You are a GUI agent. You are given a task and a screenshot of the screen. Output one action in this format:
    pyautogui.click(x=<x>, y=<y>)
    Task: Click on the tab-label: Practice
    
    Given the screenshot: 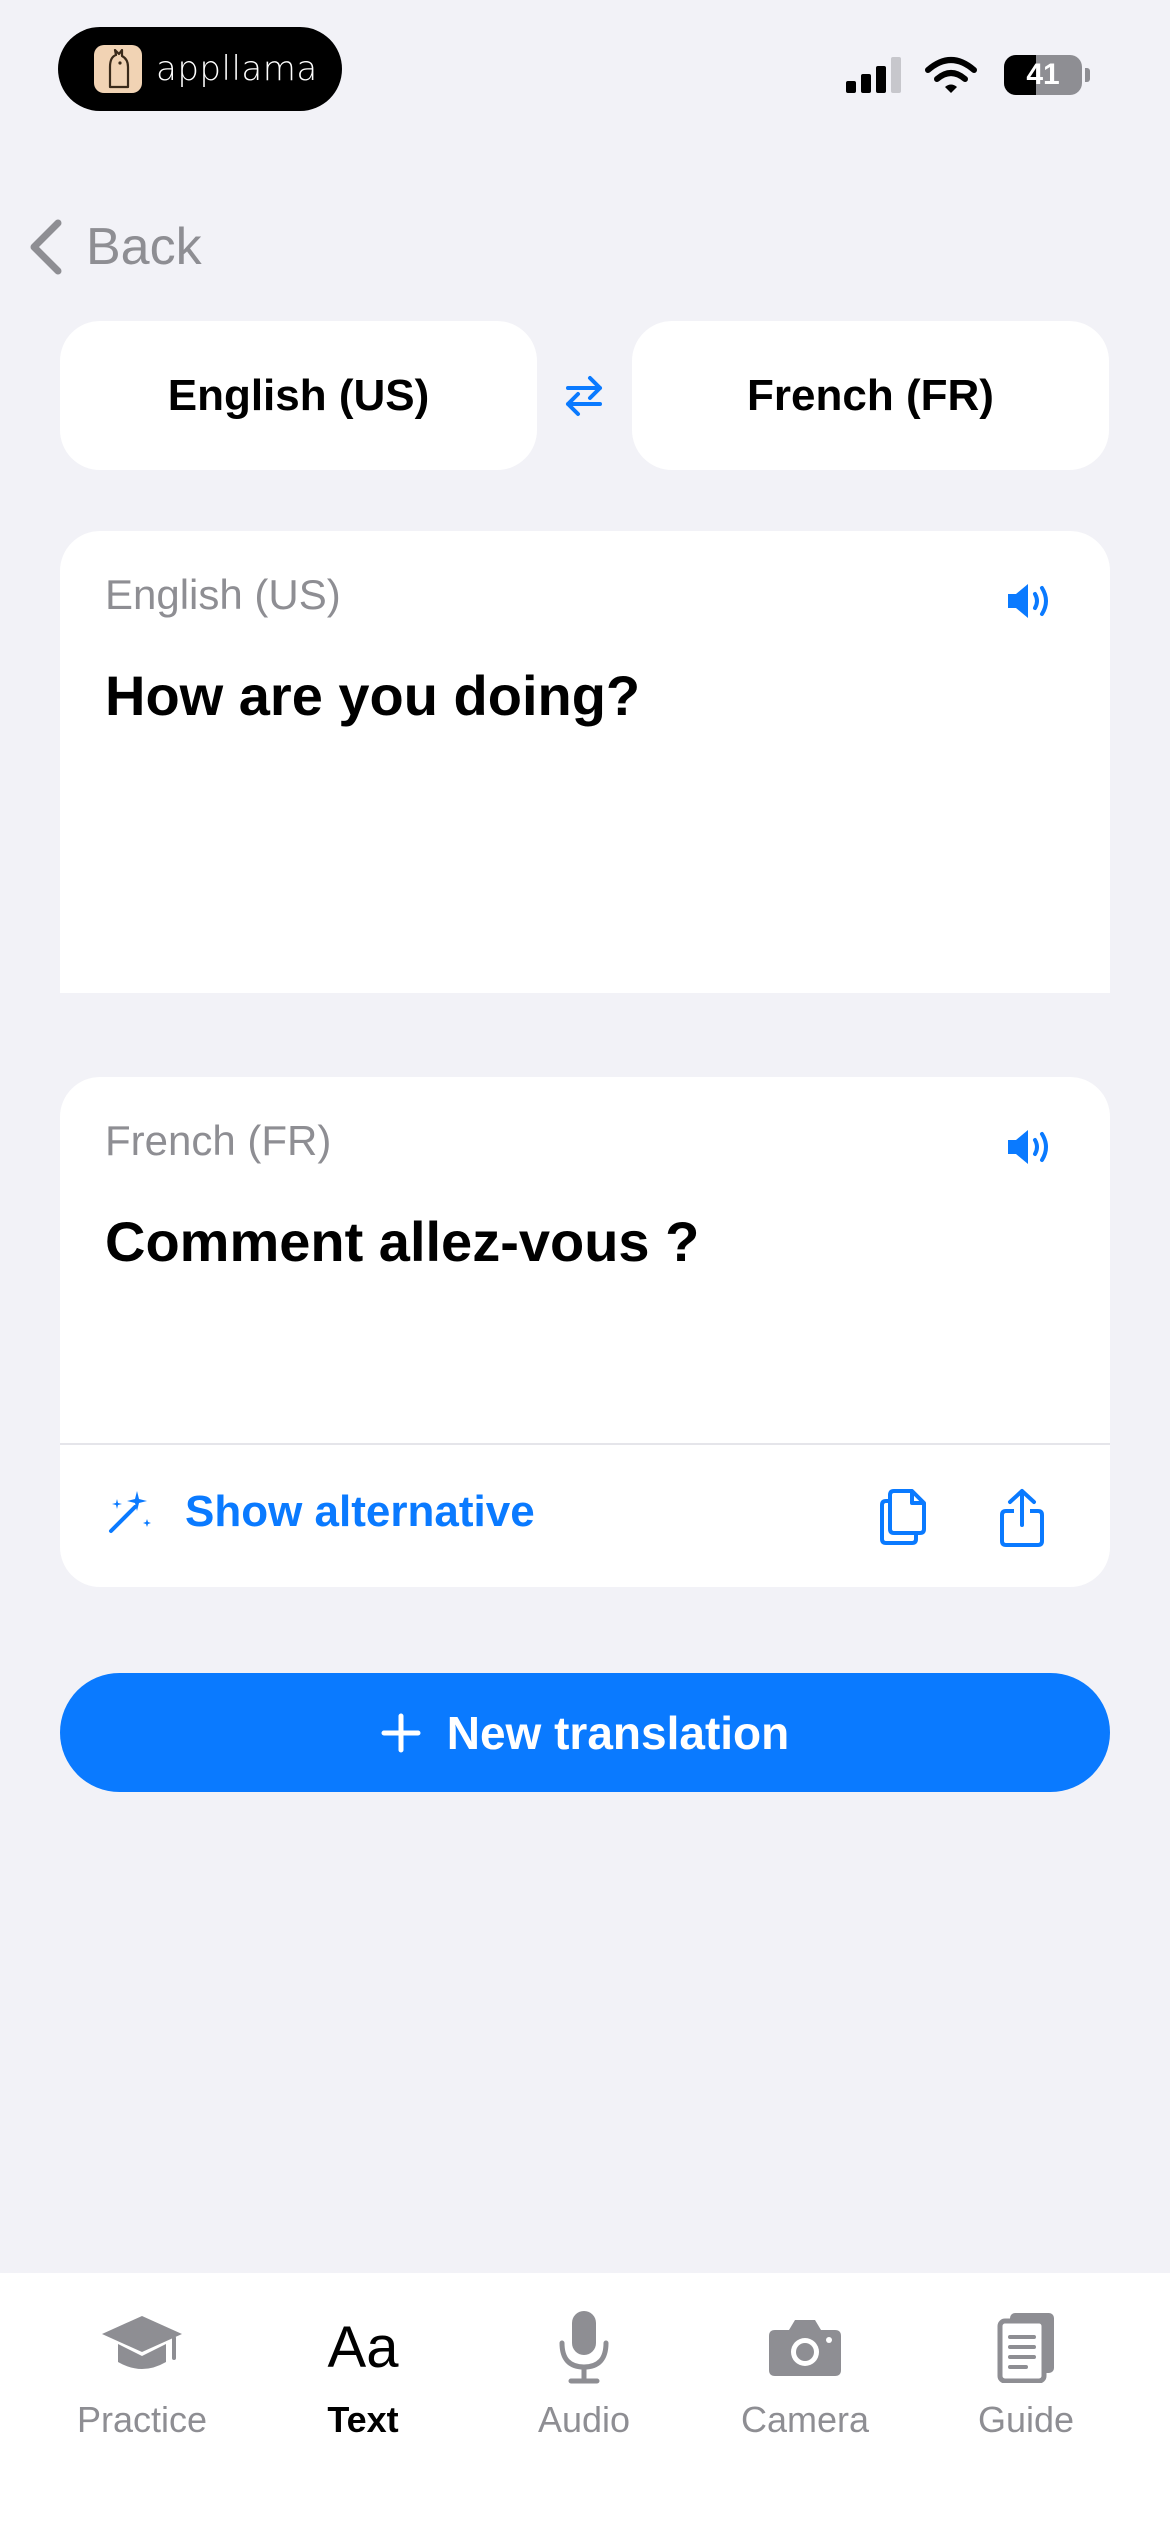 What is the action you would take?
    pyautogui.click(x=142, y=2419)
    